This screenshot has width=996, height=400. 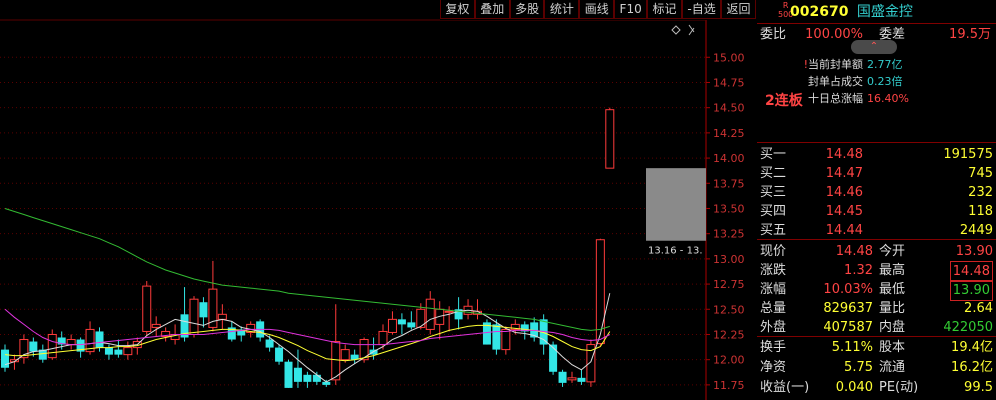 I want to click on lianban-badge: 2连板, so click(x=784, y=101).